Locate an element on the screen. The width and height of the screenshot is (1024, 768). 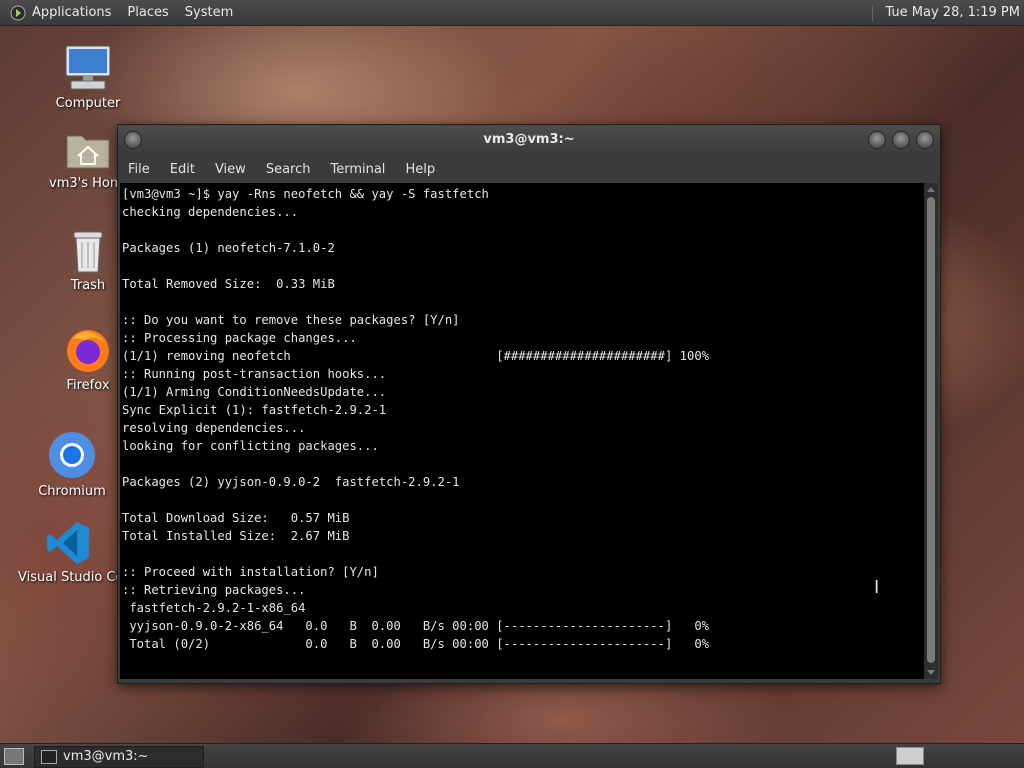
applications-menu: Applications is located at coordinates (71, 12).